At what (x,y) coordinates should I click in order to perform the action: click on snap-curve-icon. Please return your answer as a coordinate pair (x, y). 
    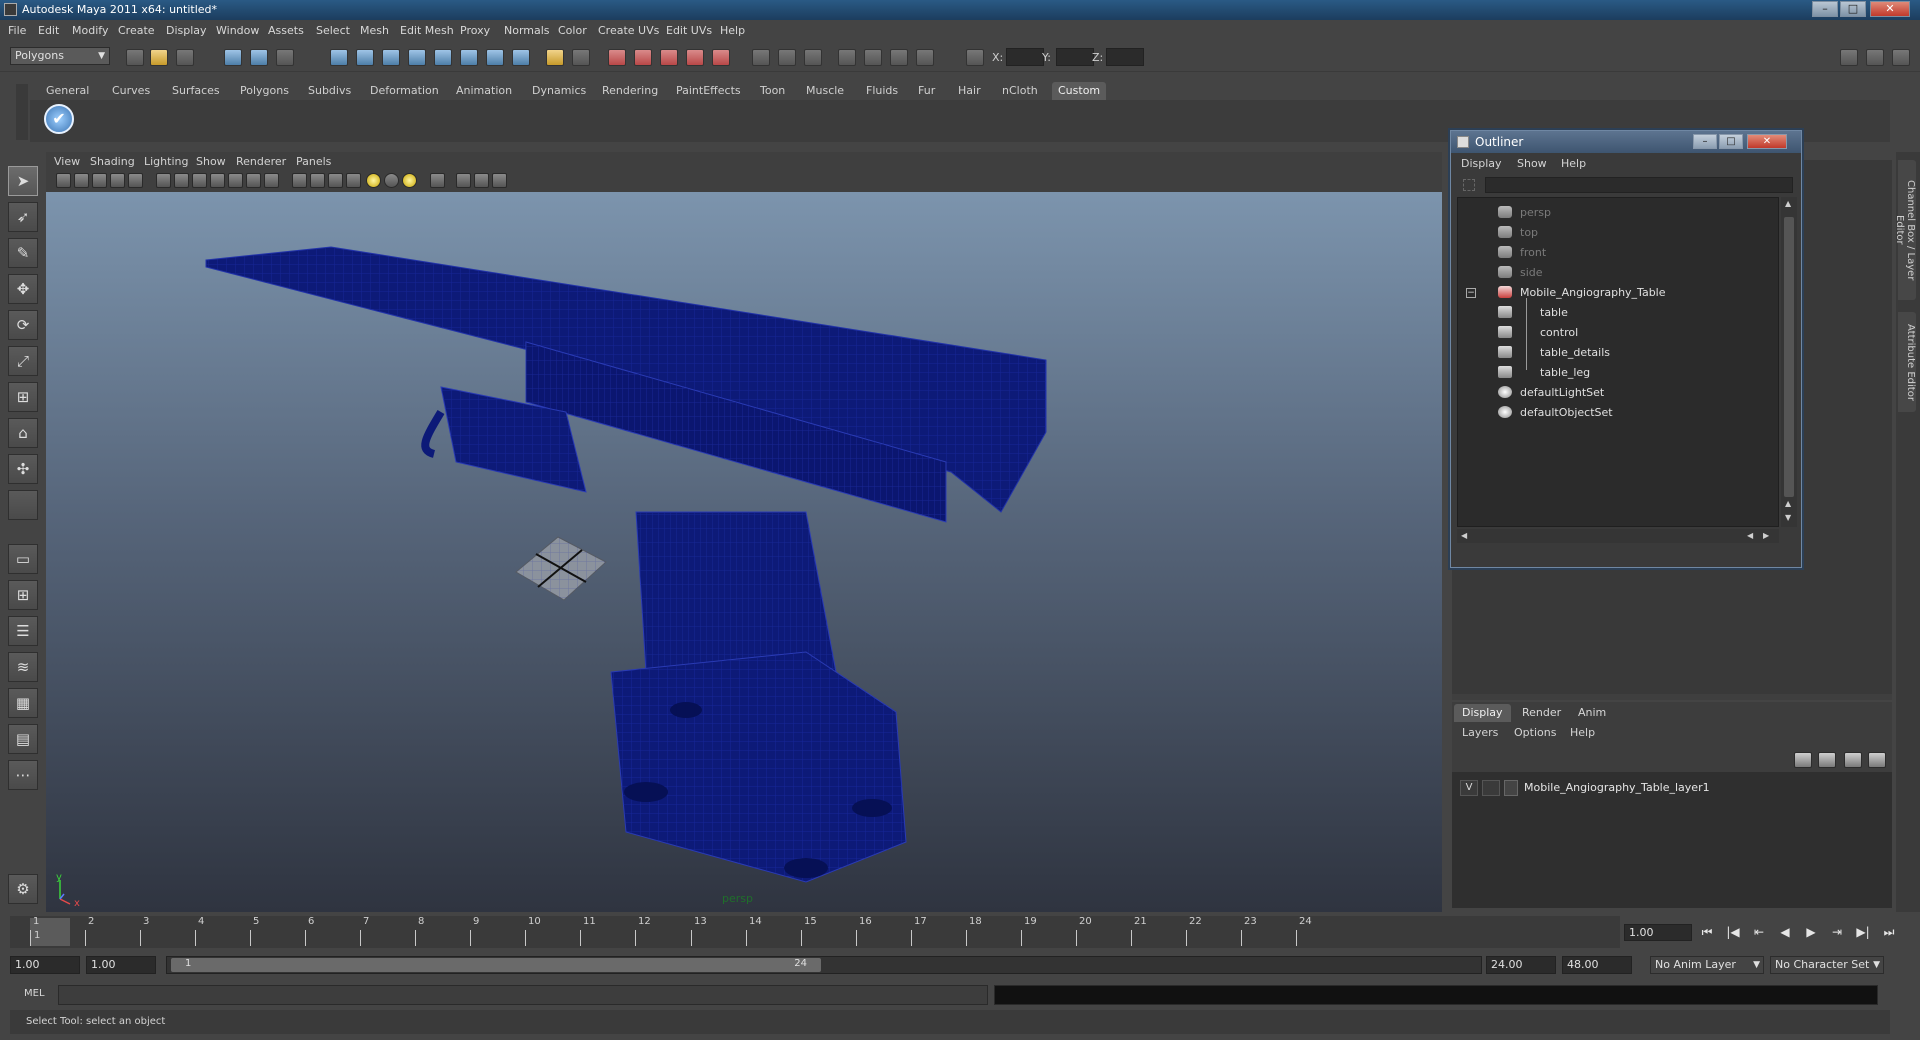
    Looking at the image, I should click on (643, 57).